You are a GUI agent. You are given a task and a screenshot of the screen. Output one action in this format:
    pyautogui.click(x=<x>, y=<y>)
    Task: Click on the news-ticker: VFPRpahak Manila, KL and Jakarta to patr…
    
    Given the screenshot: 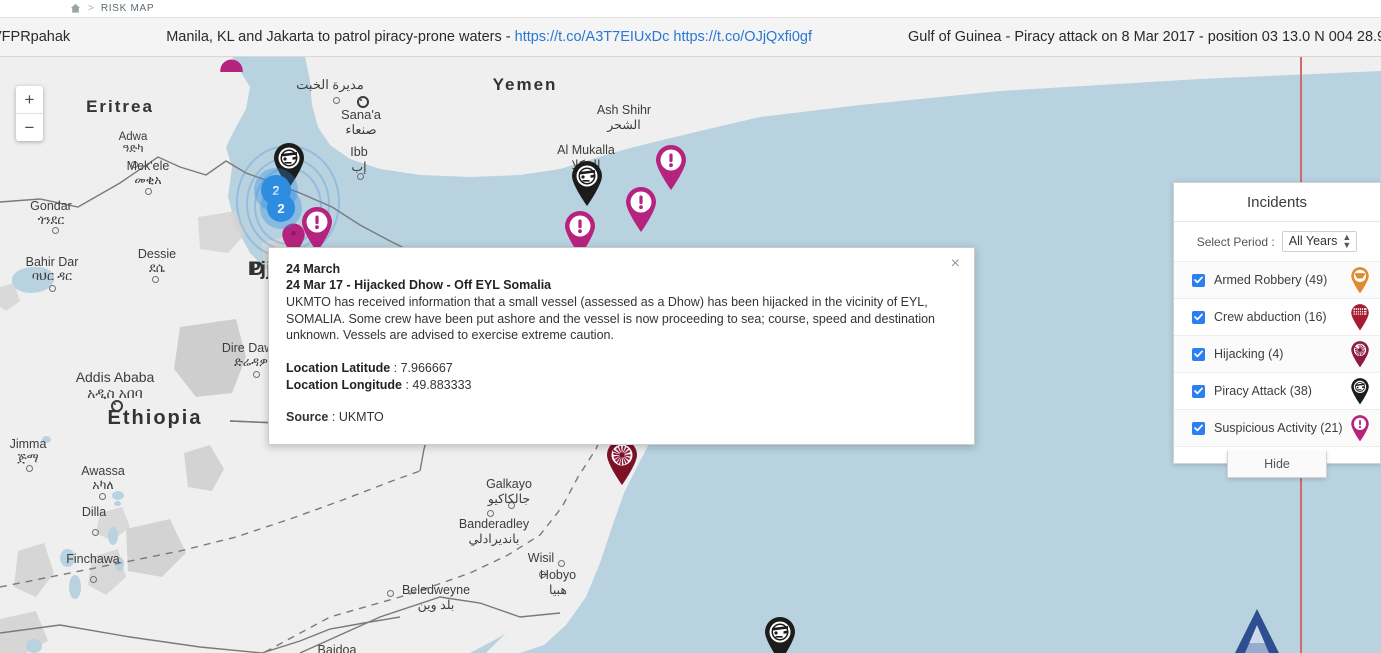 What is the action you would take?
    pyautogui.click(x=690, y=37)
    